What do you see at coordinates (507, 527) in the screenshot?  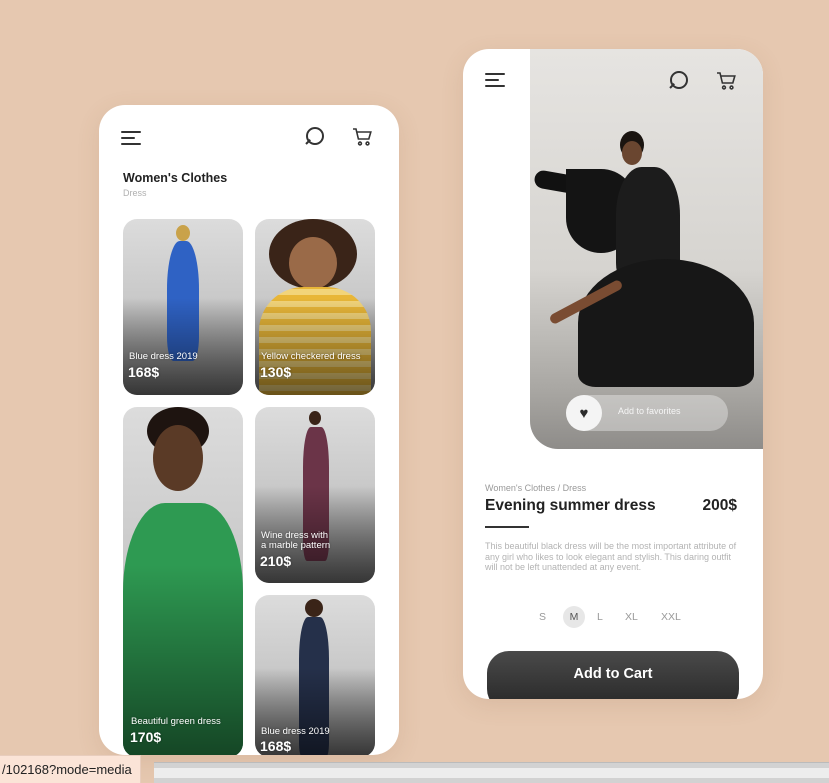 I see `title-underline` at bounding box center [507, 527].